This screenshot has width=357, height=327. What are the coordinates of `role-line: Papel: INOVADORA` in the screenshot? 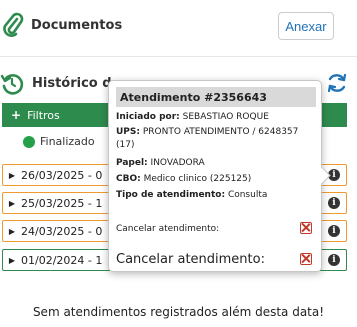 It's located at (160, 163).